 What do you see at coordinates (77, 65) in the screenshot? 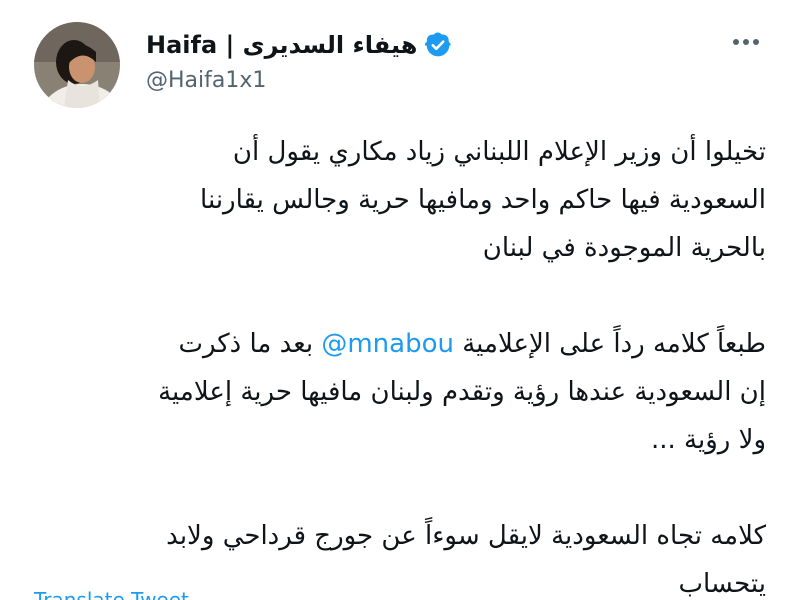
I see `avatar` at bounding box center [77, 65].